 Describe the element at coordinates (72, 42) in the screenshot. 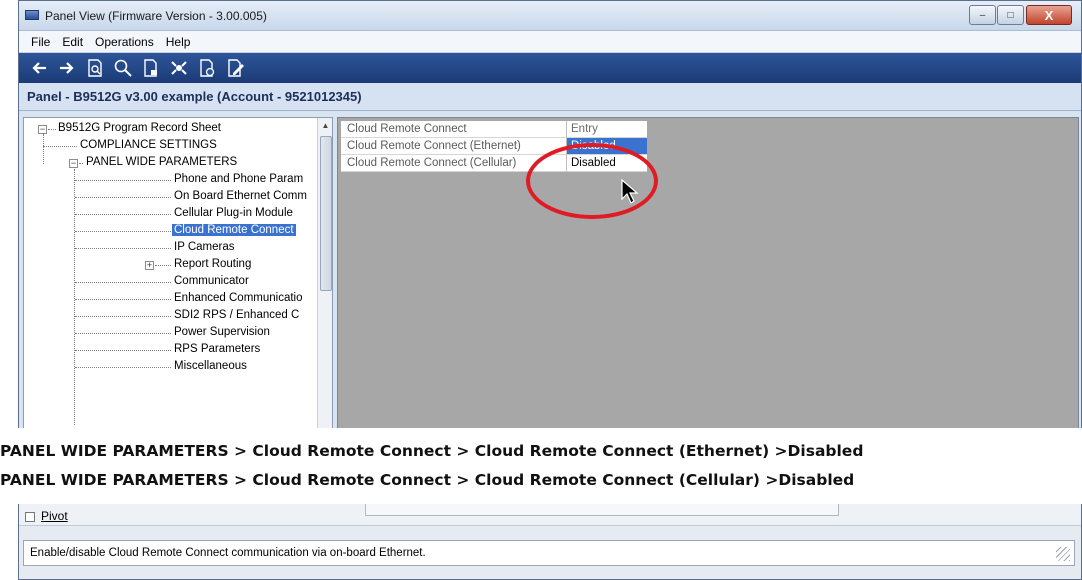

I see `menu-edit: Edit` at that location.